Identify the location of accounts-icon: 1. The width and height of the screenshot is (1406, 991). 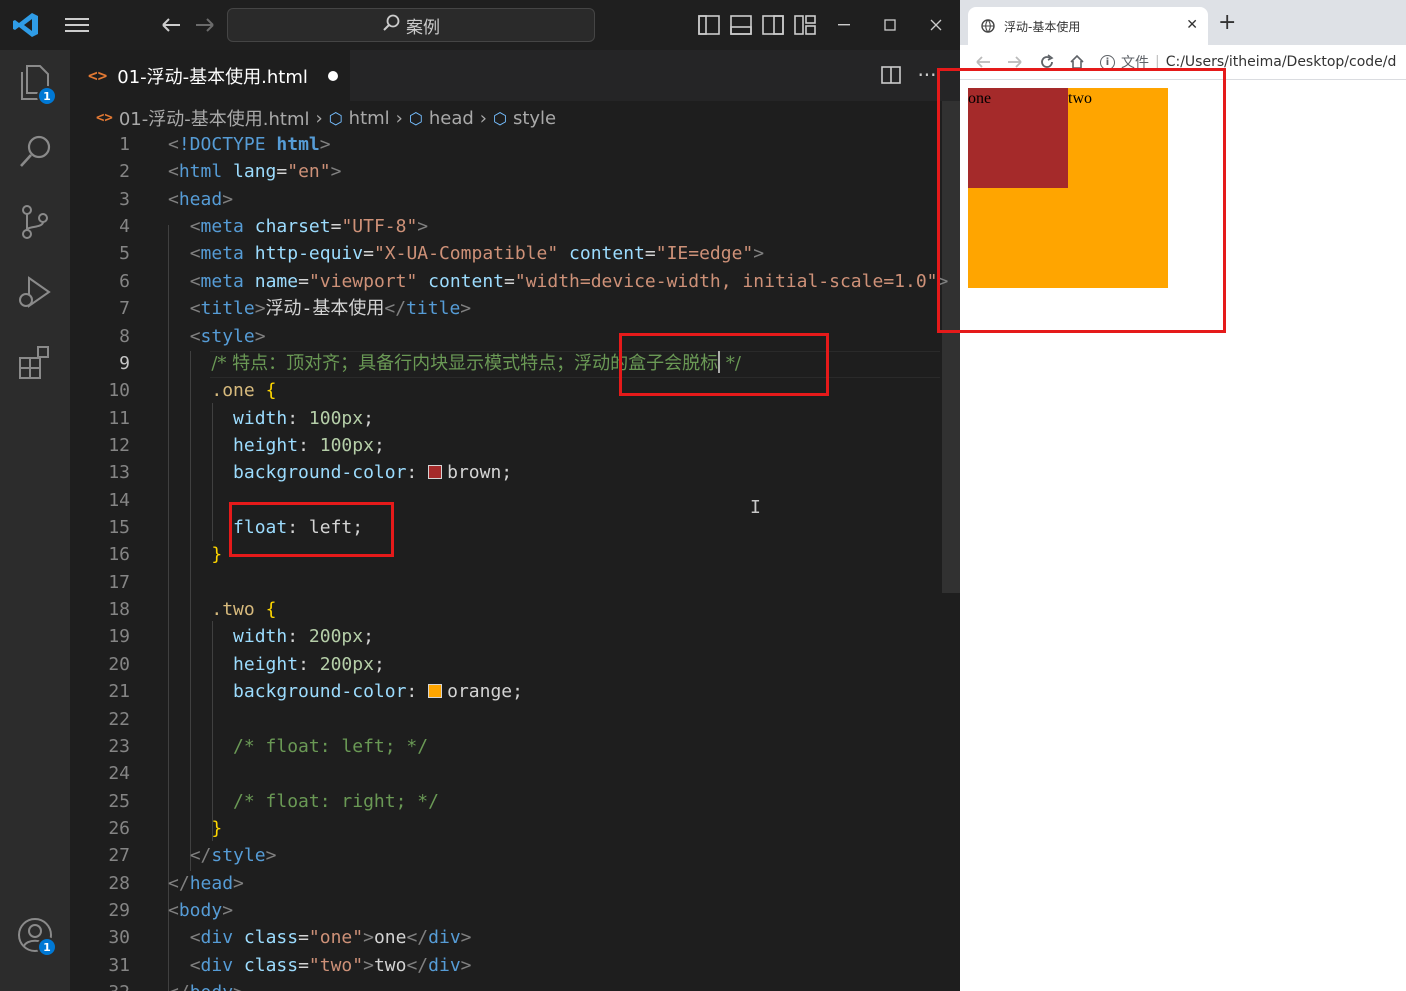
(36, 936).